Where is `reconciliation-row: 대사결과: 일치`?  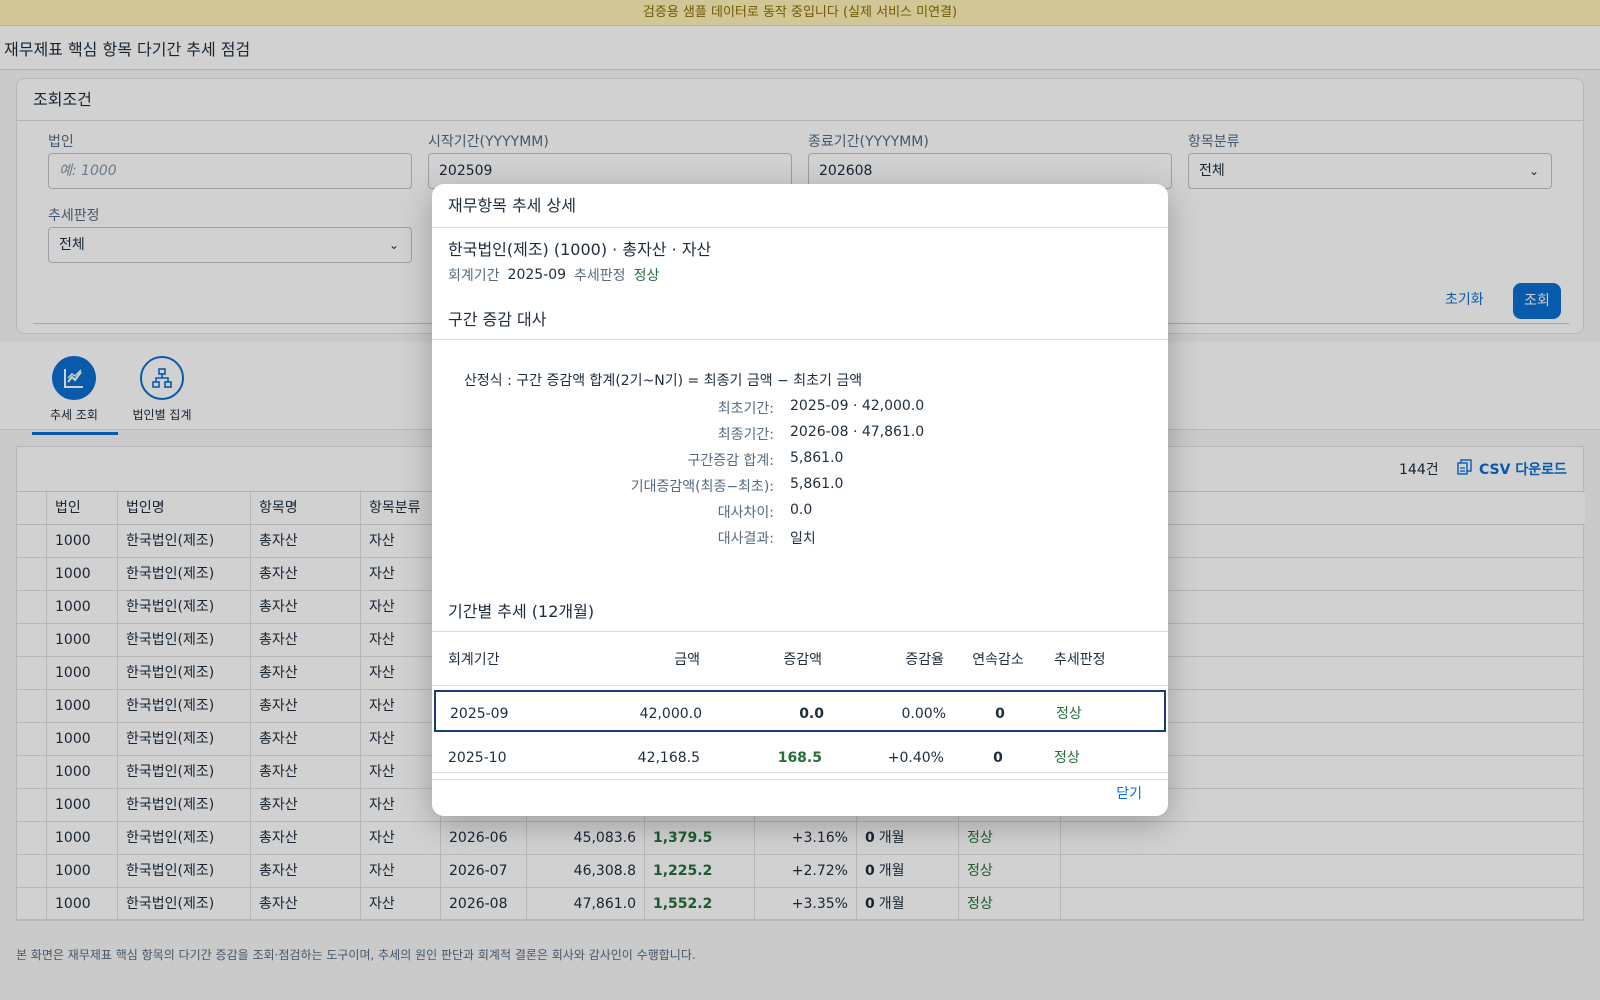
reconciliation-row: 대사결과: 일치 is located at coordinates (800, 541).